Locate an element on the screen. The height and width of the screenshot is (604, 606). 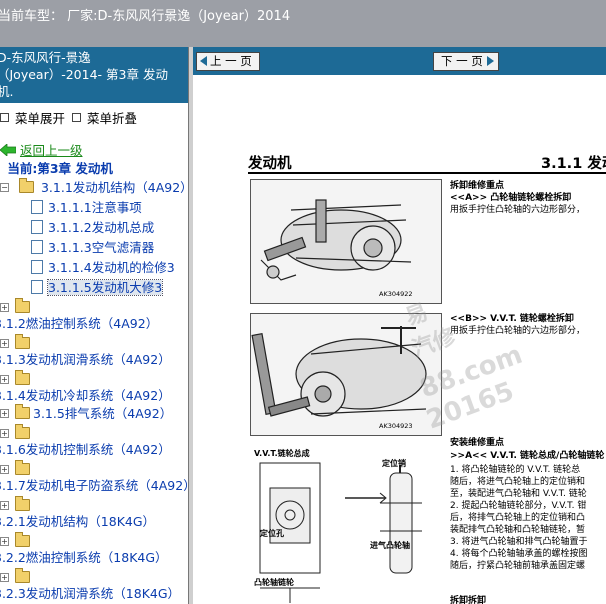
block3-line-5: 后，将排气凸轮轴上的定位销和凸 is located at coordinates (518, 518).